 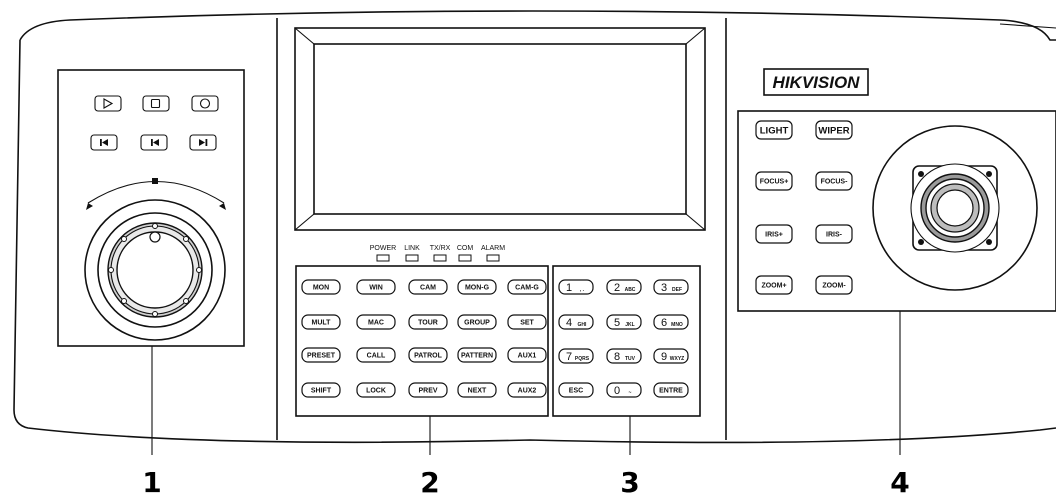 I want to click on key-num-1: 1 , ., so click(x=576, y=287).